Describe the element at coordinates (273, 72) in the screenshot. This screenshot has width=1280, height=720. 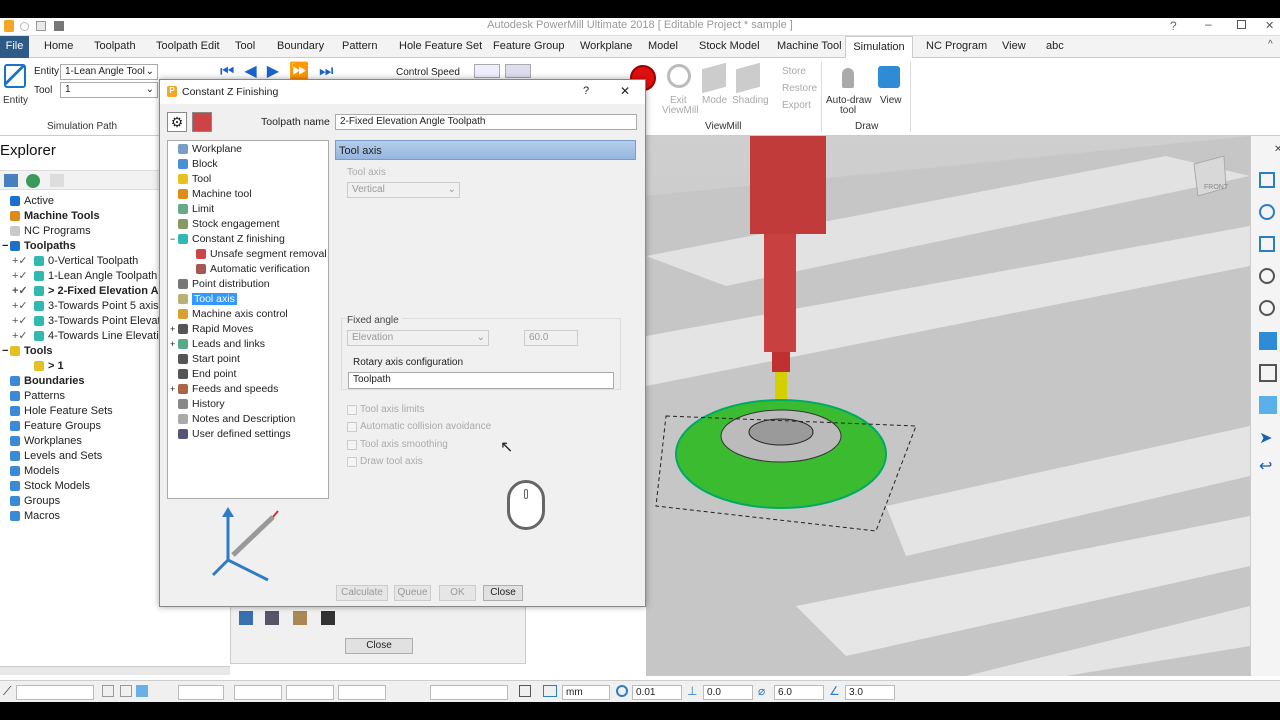
I see `play-icon: ▶` at that location.